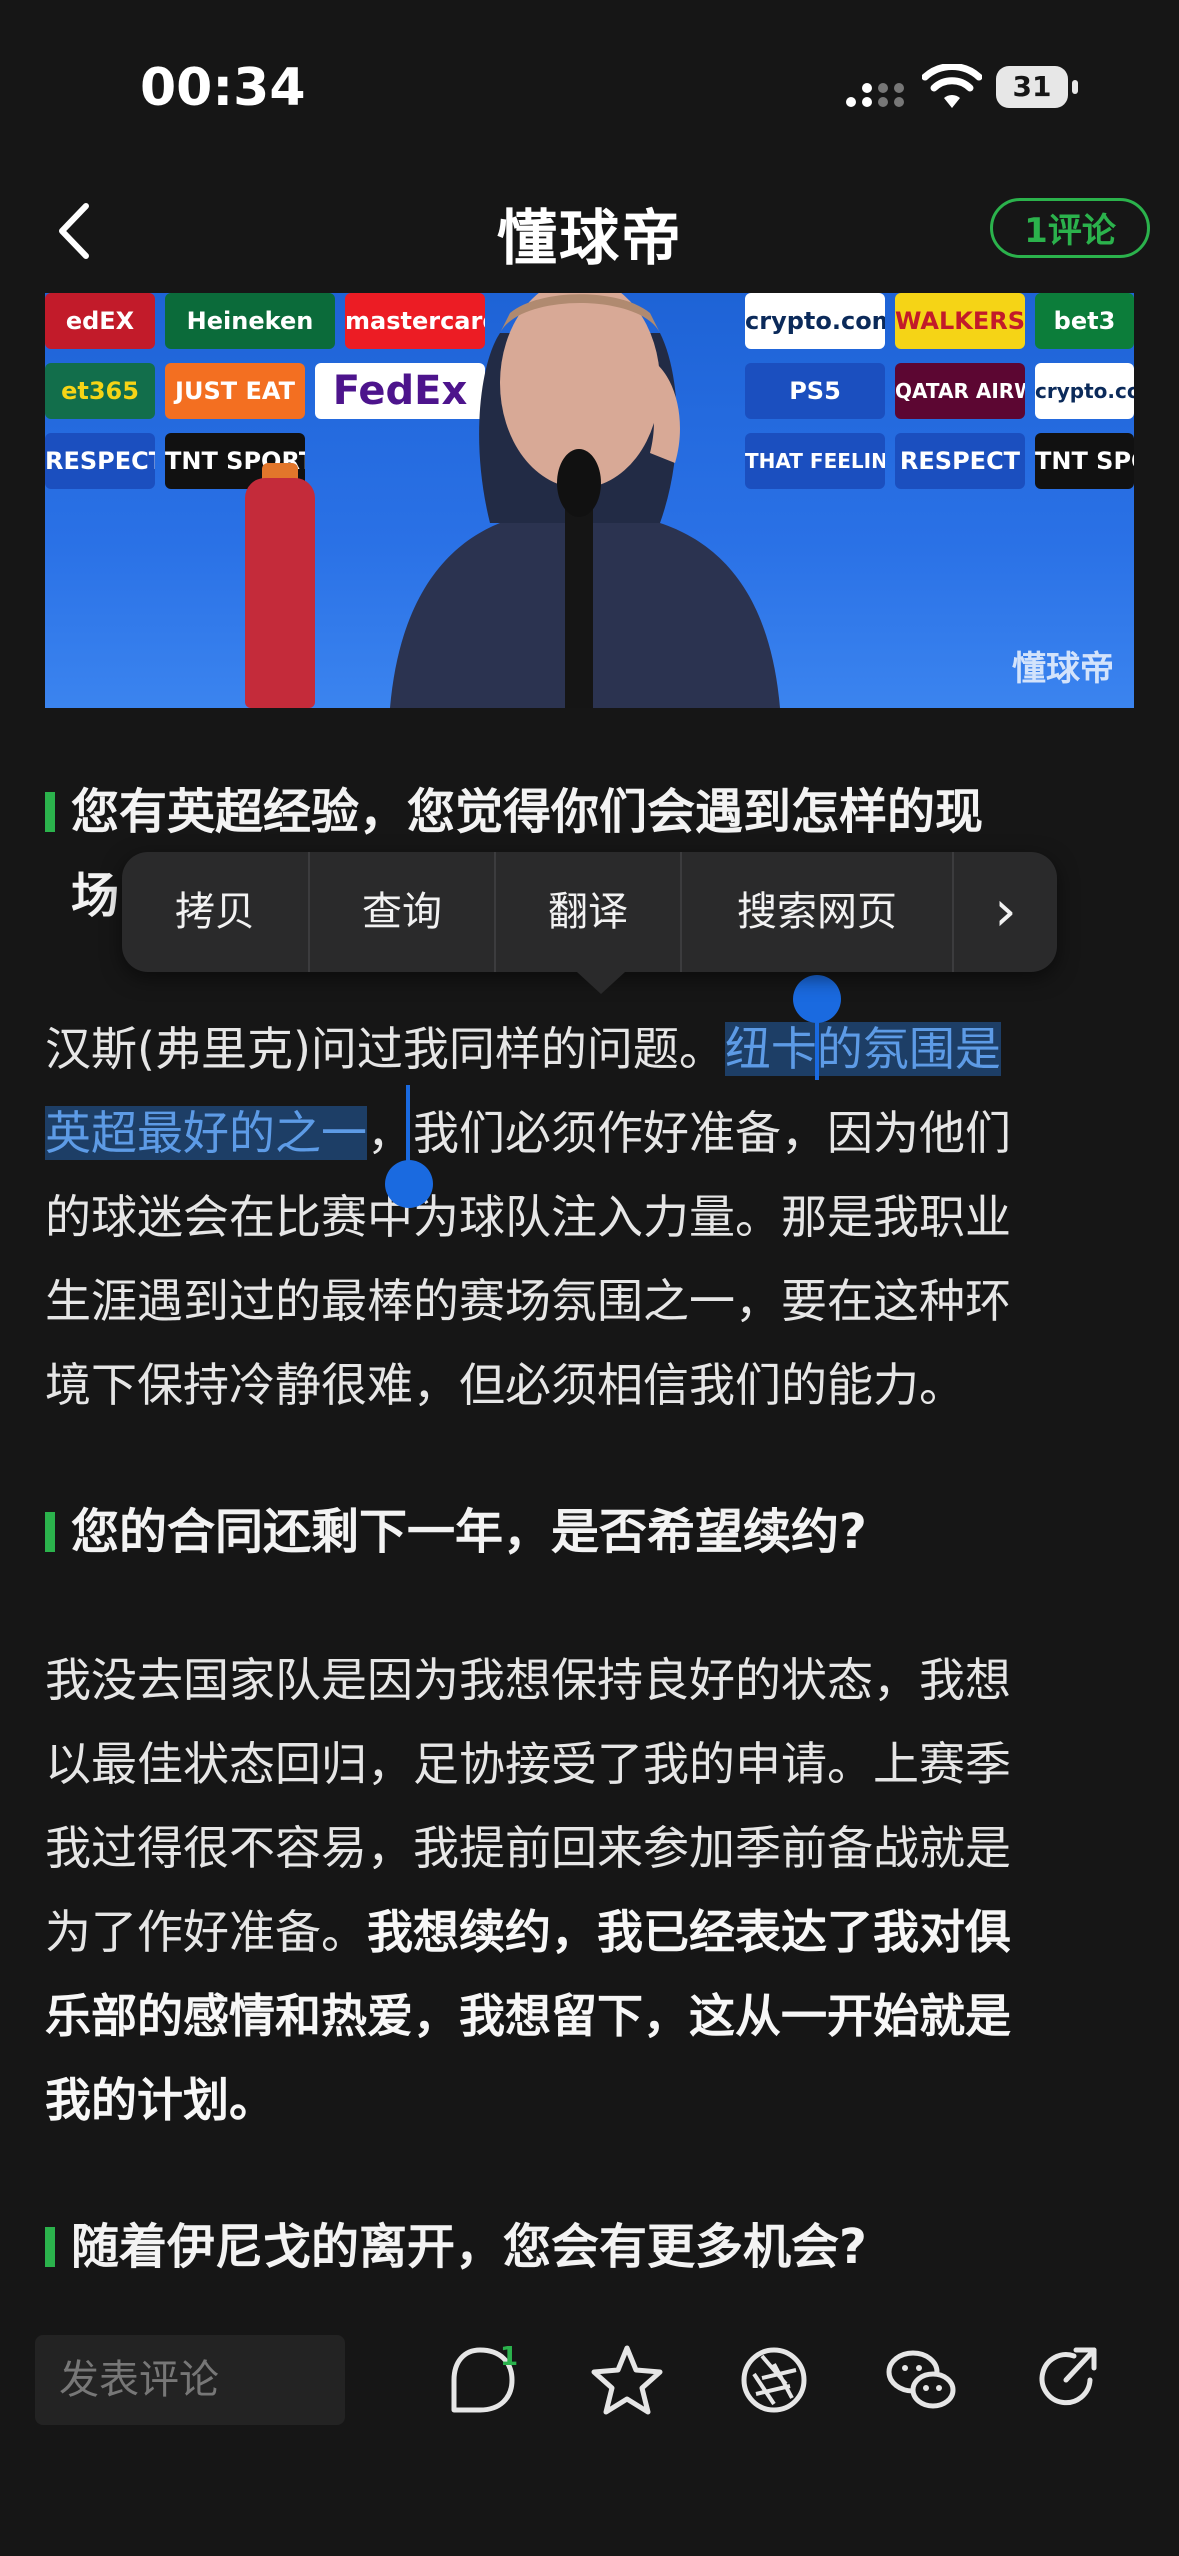 Image resolution: width=1179 pixels, height=2556 pixels. I want to click on shutter-icon, so click(774, 2380).